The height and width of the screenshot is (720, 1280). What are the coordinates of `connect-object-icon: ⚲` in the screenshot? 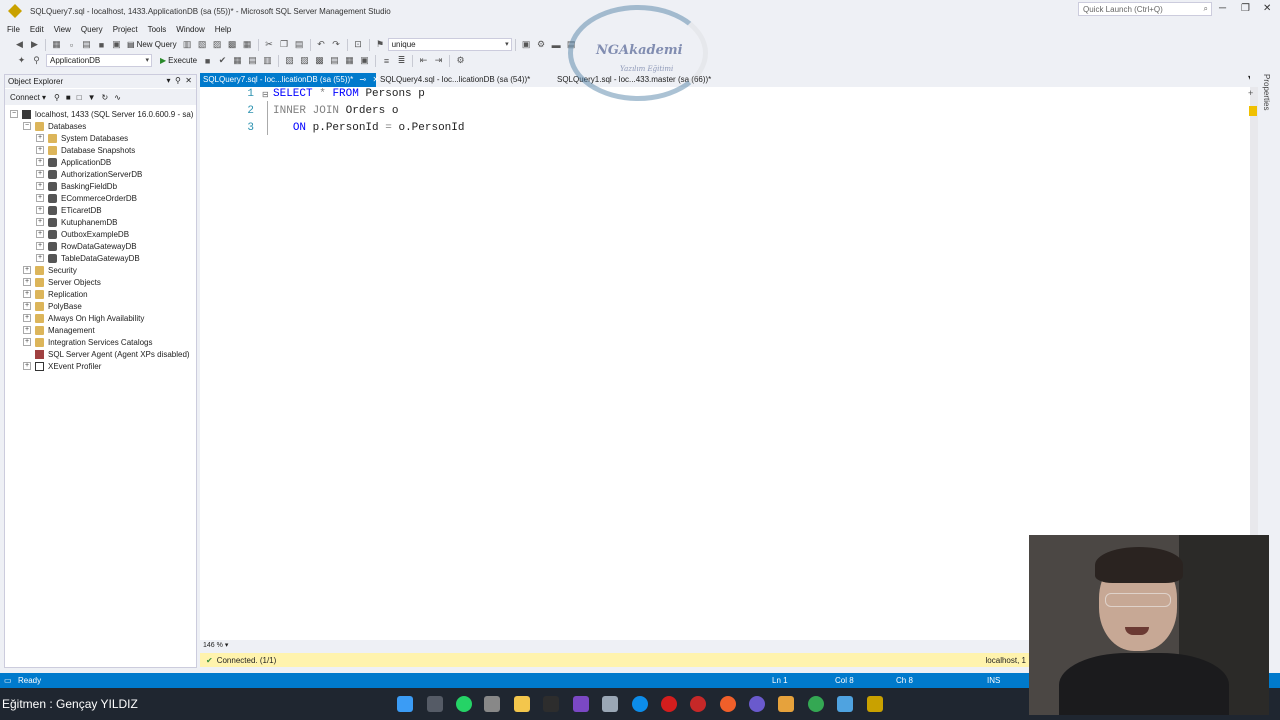 It's located at (57, 97).